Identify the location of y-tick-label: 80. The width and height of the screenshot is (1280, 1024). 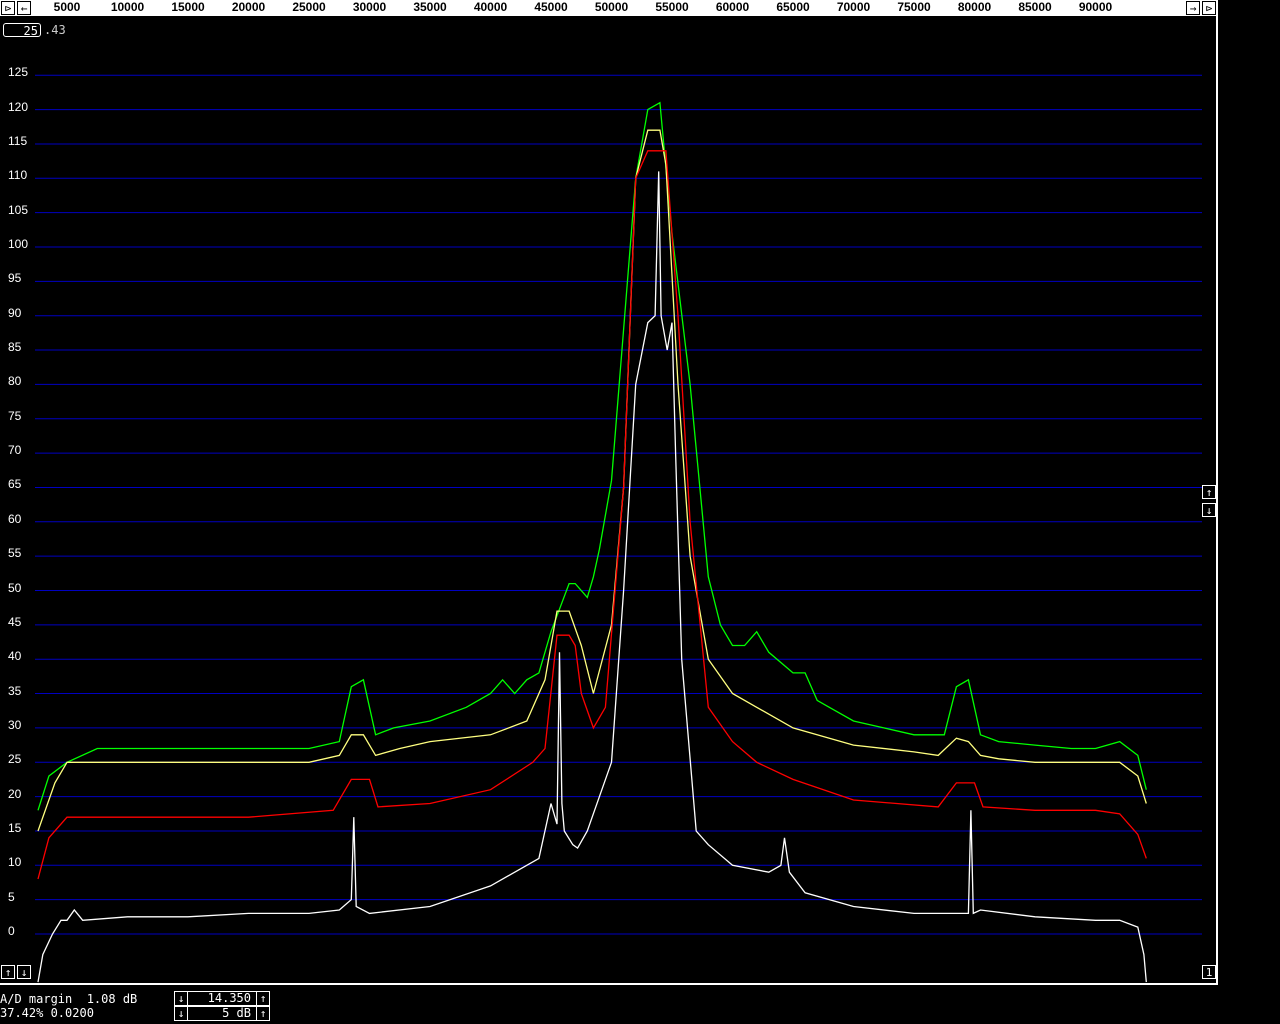
(15, 381).